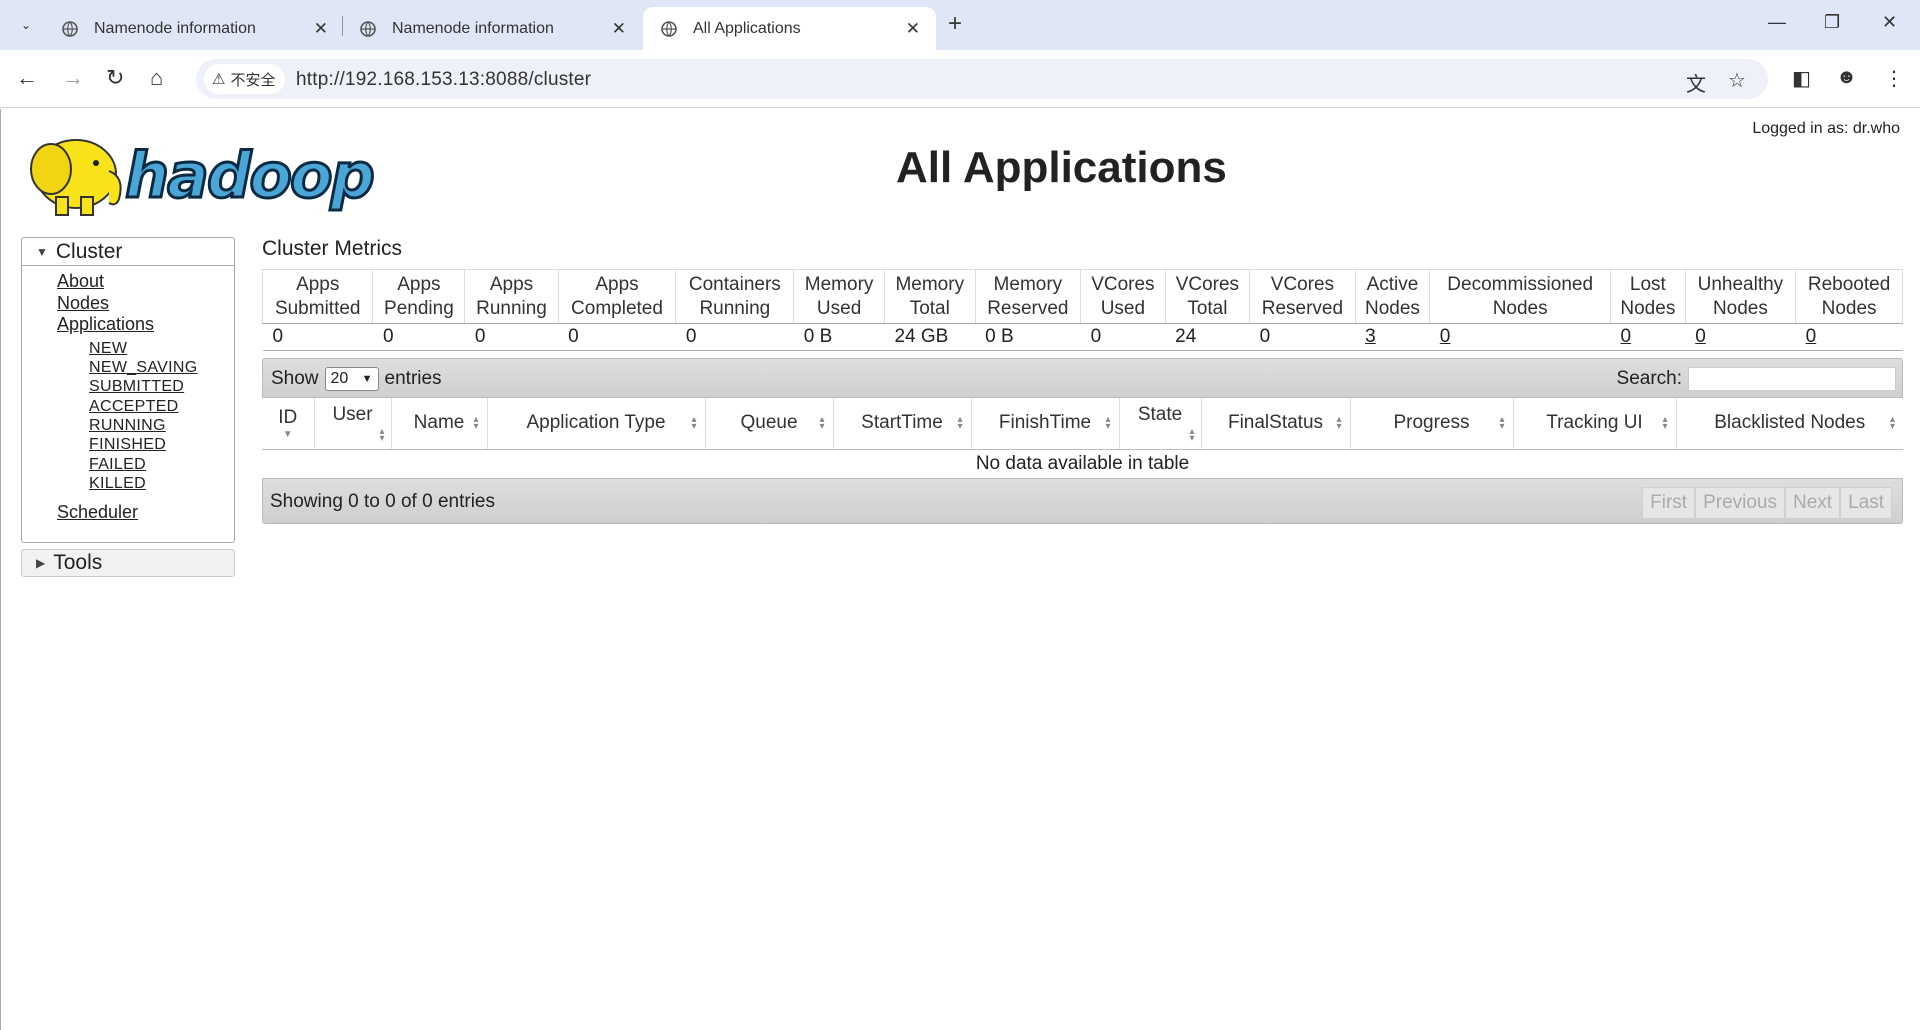 The height and width of the screenshot is (1030, 1920). What do you see at coordinates (1045, 424) in the screenshot?
I see `column-header: FinishTime ▴ ▾` at bounding box center [1045, 424].